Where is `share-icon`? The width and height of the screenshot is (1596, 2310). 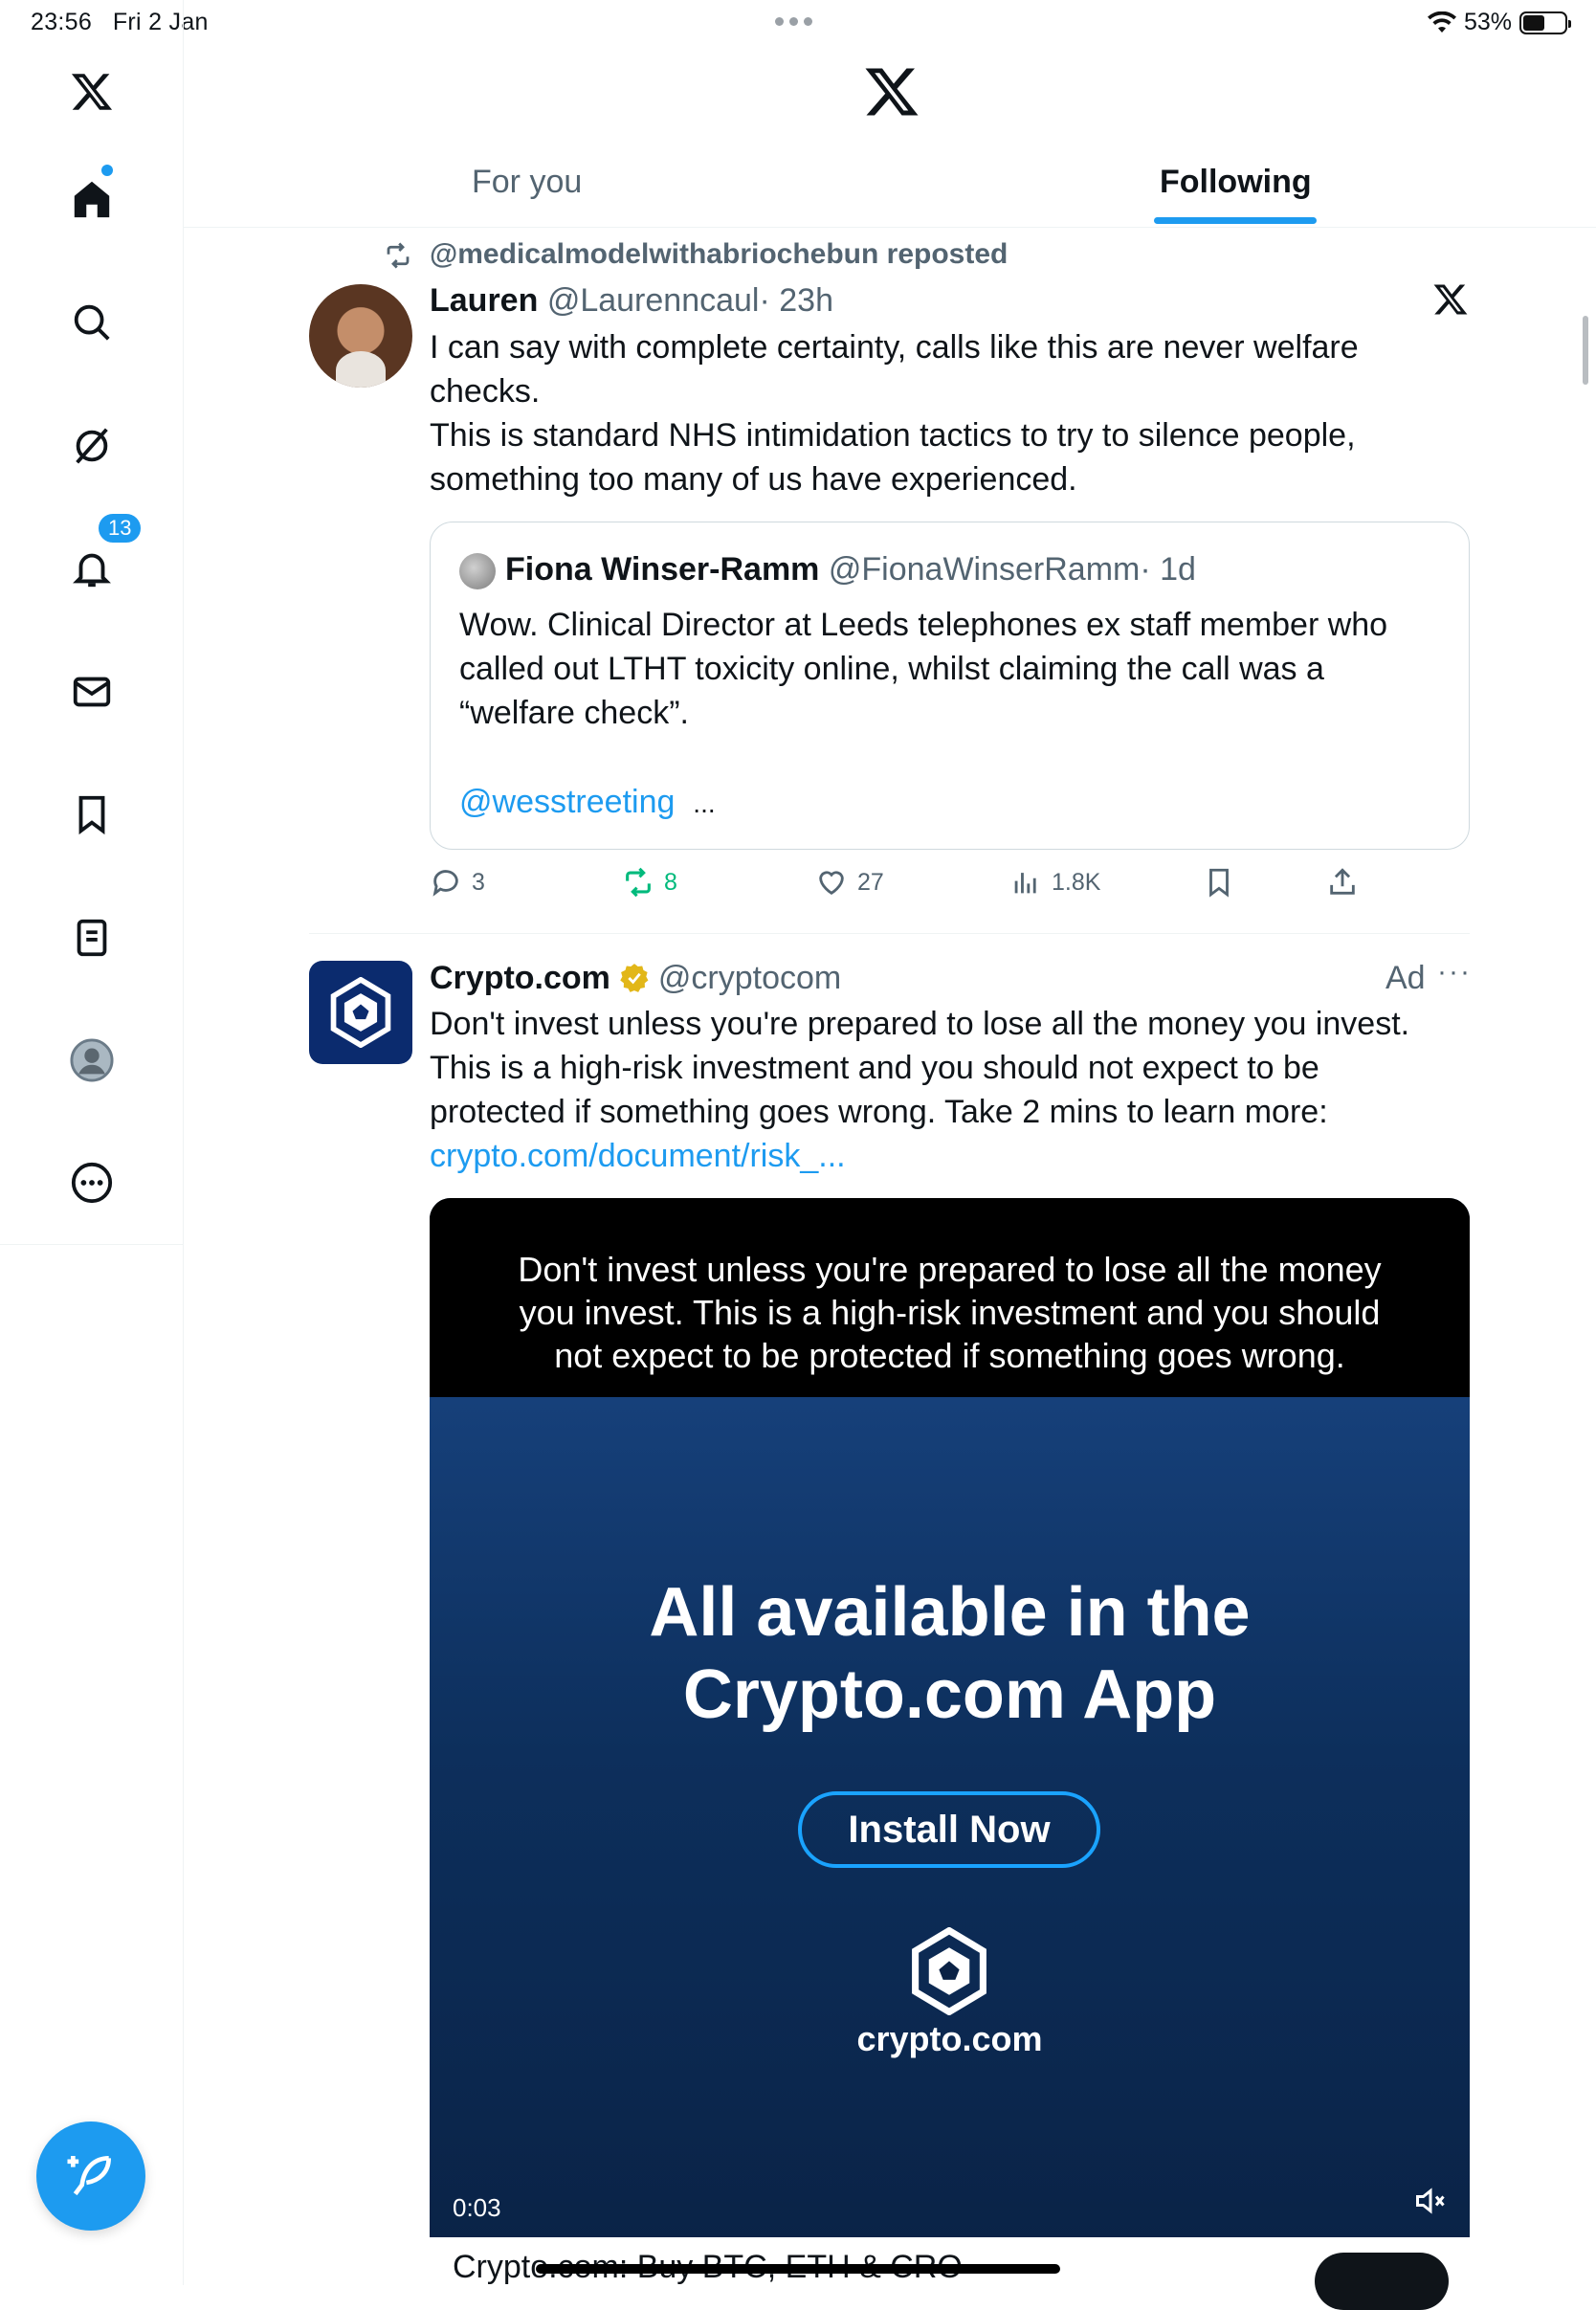
share-icon is located at coordinates (1343, 881).